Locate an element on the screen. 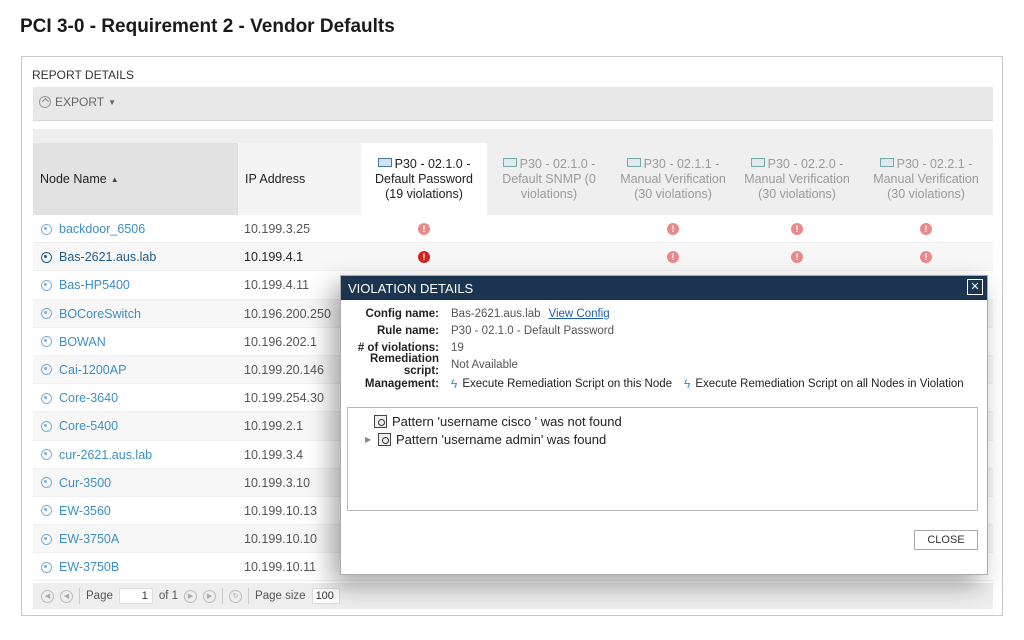 The image size is (1024, 640). node-name-cell: Cur-3500 is located at coordinates (135, 483).